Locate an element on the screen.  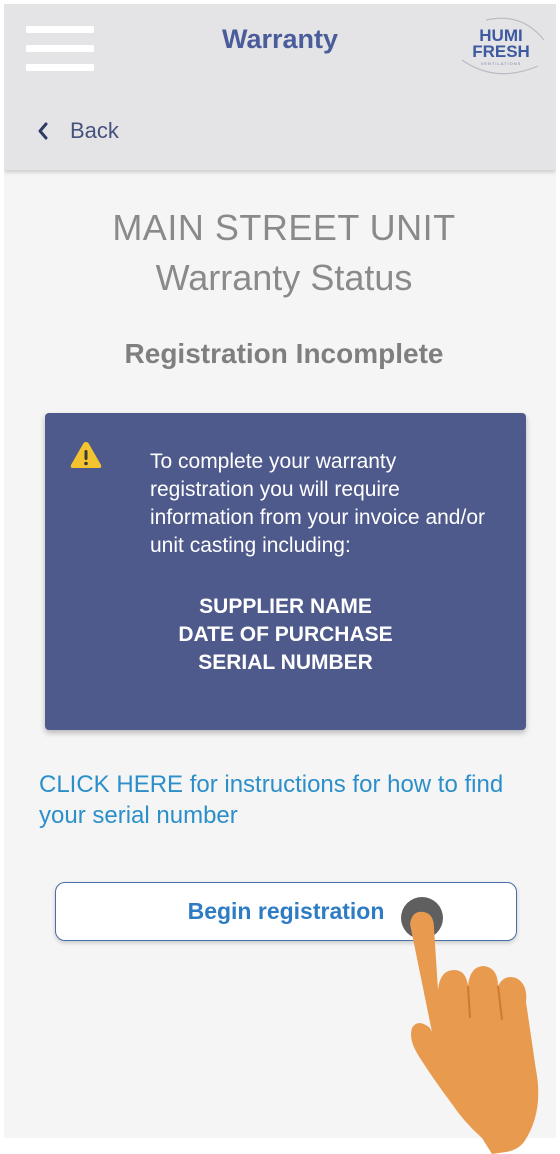
back-button: Back is located at coordinates (77, 131).